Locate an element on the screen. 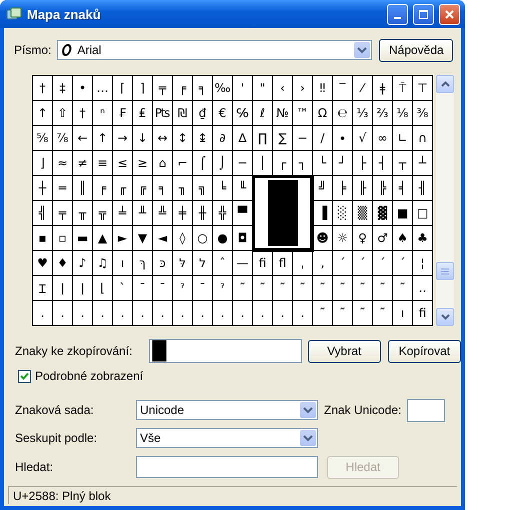  character-cell: ╧ is located at coordinates (123, 213).